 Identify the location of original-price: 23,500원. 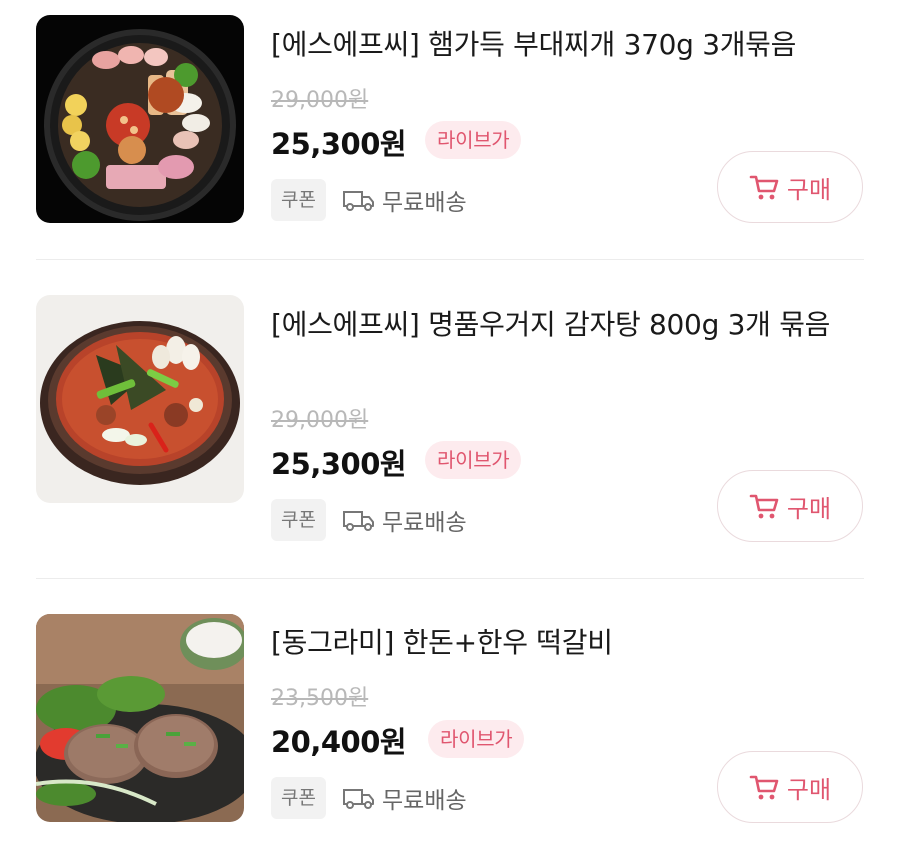
(320, 698).